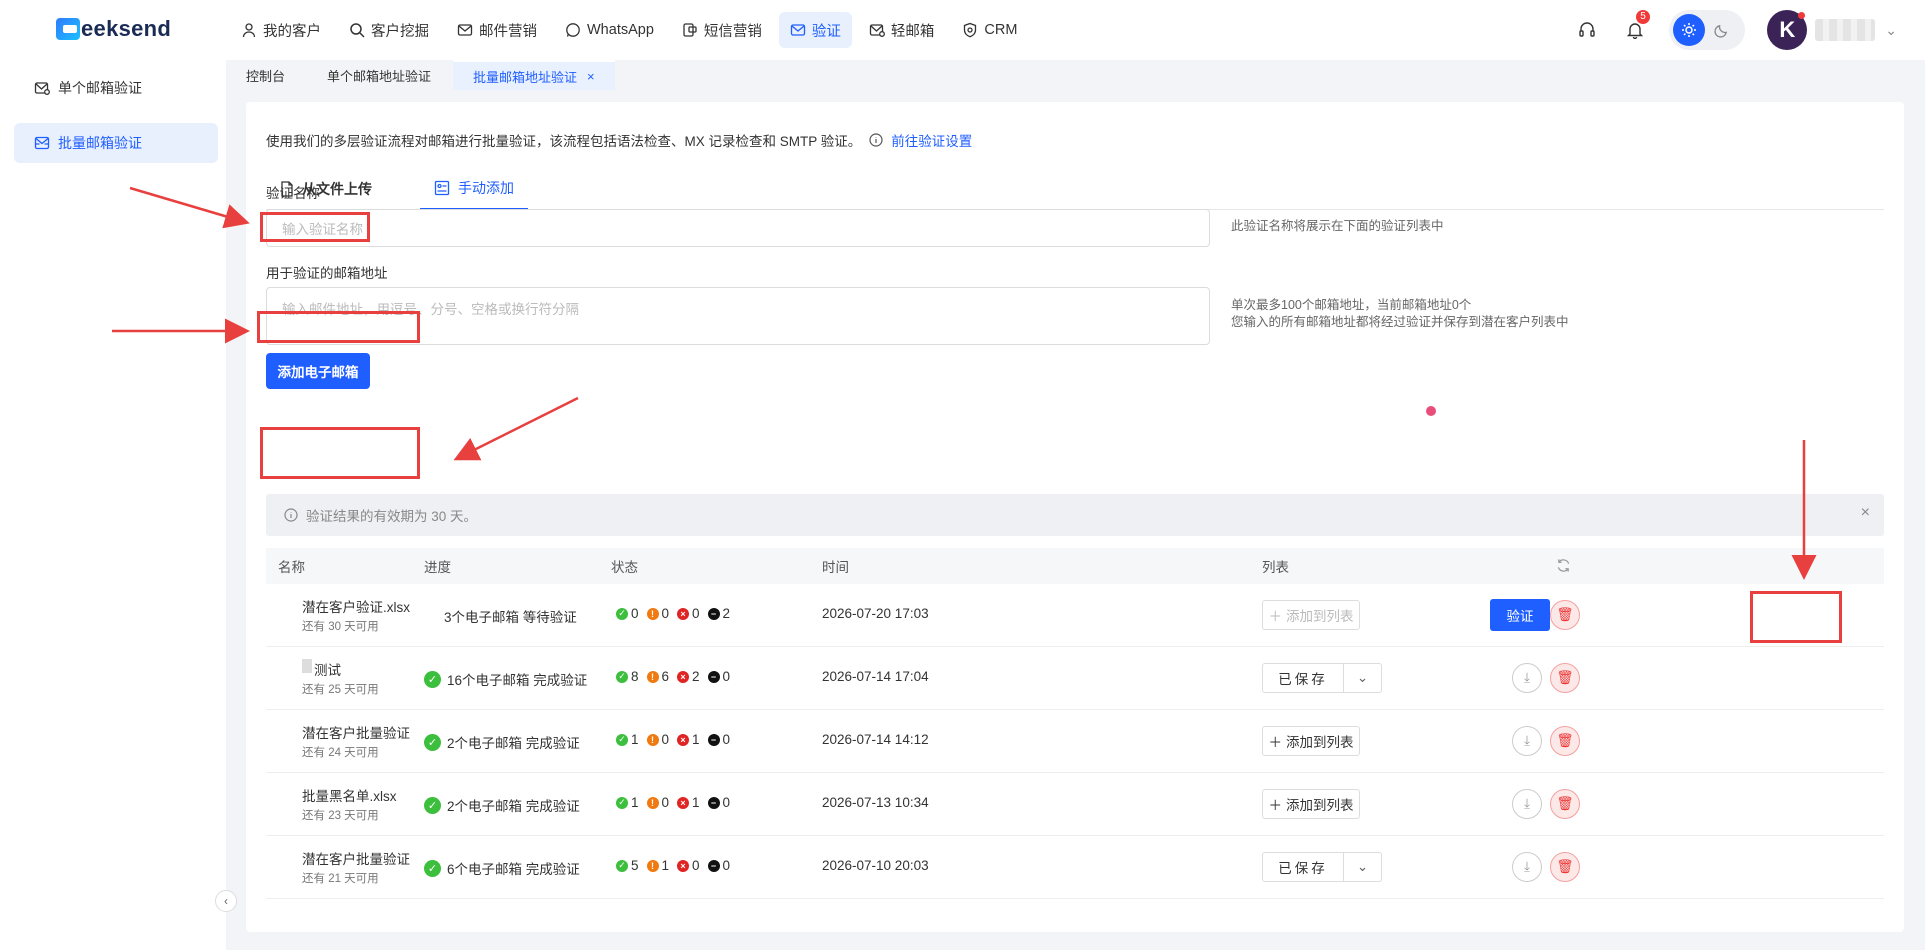  Describe the element at coordinates (474, 189) in the screenshot. I see `tab-manual-add: 手动添加` at that location.